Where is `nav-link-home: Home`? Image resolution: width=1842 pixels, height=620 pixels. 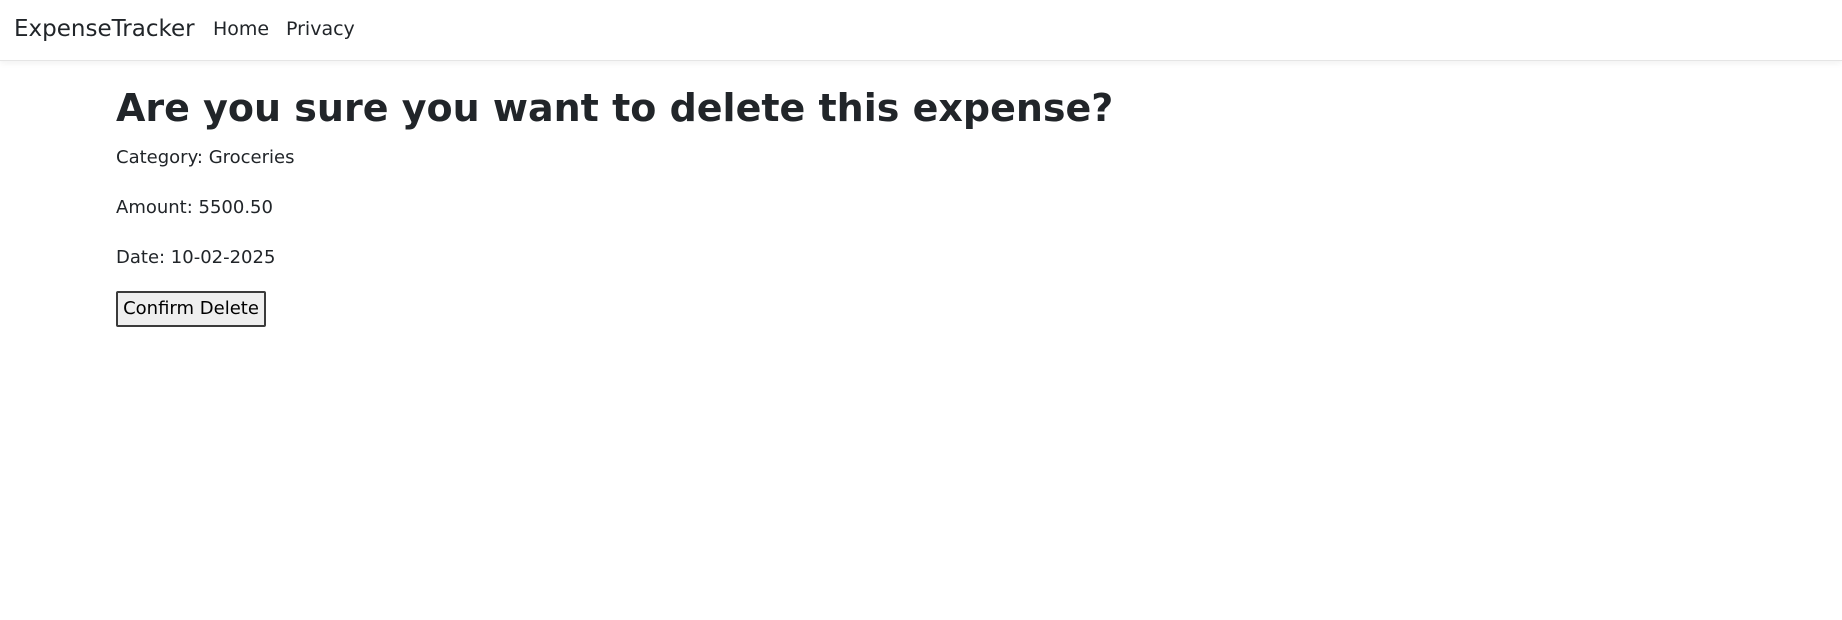
nav-link-home: Home is located at coordinates (241, 29).